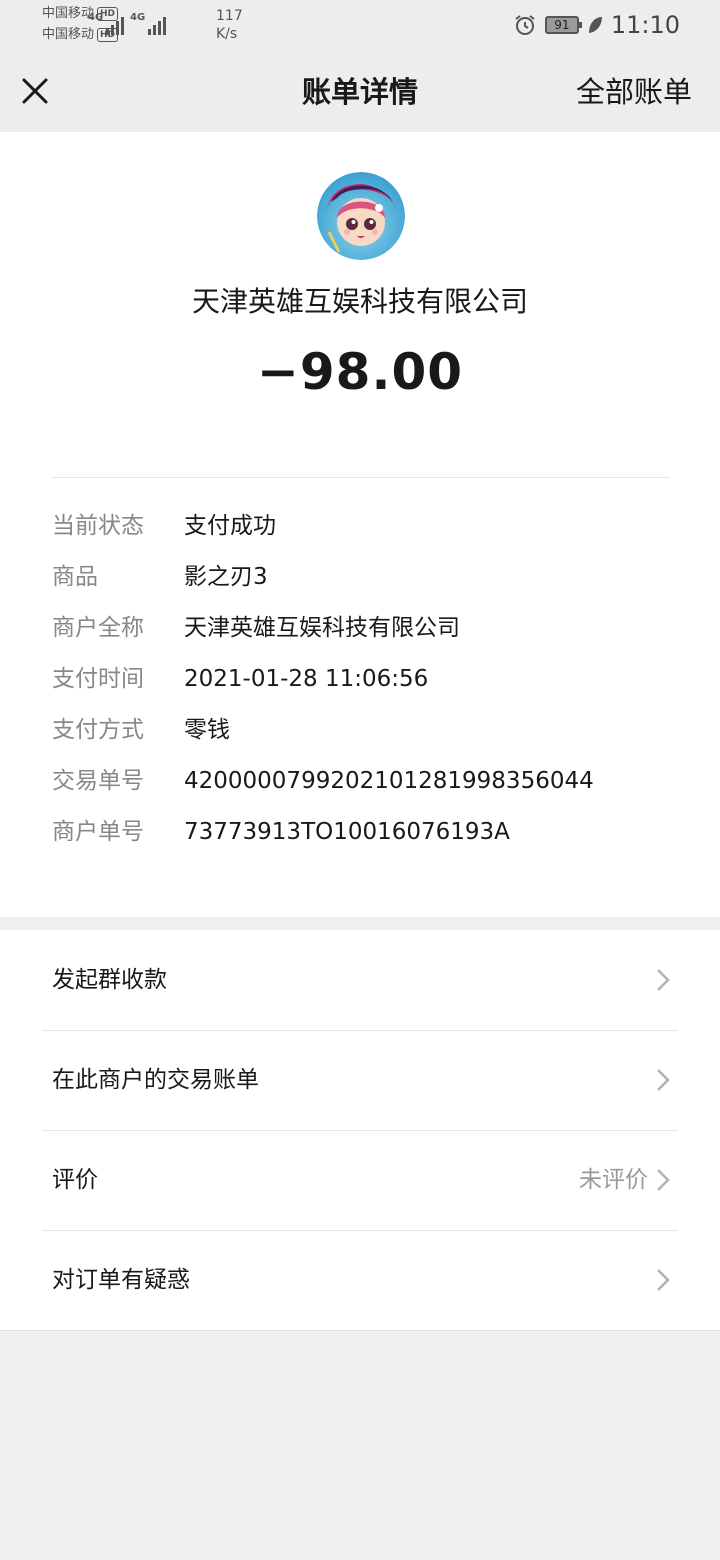 The image size is (720, 1560). Describe the element at coordinates (372, 586) in the screenshot. I see `detail-row-product: 商品 影之刃3` at that location.